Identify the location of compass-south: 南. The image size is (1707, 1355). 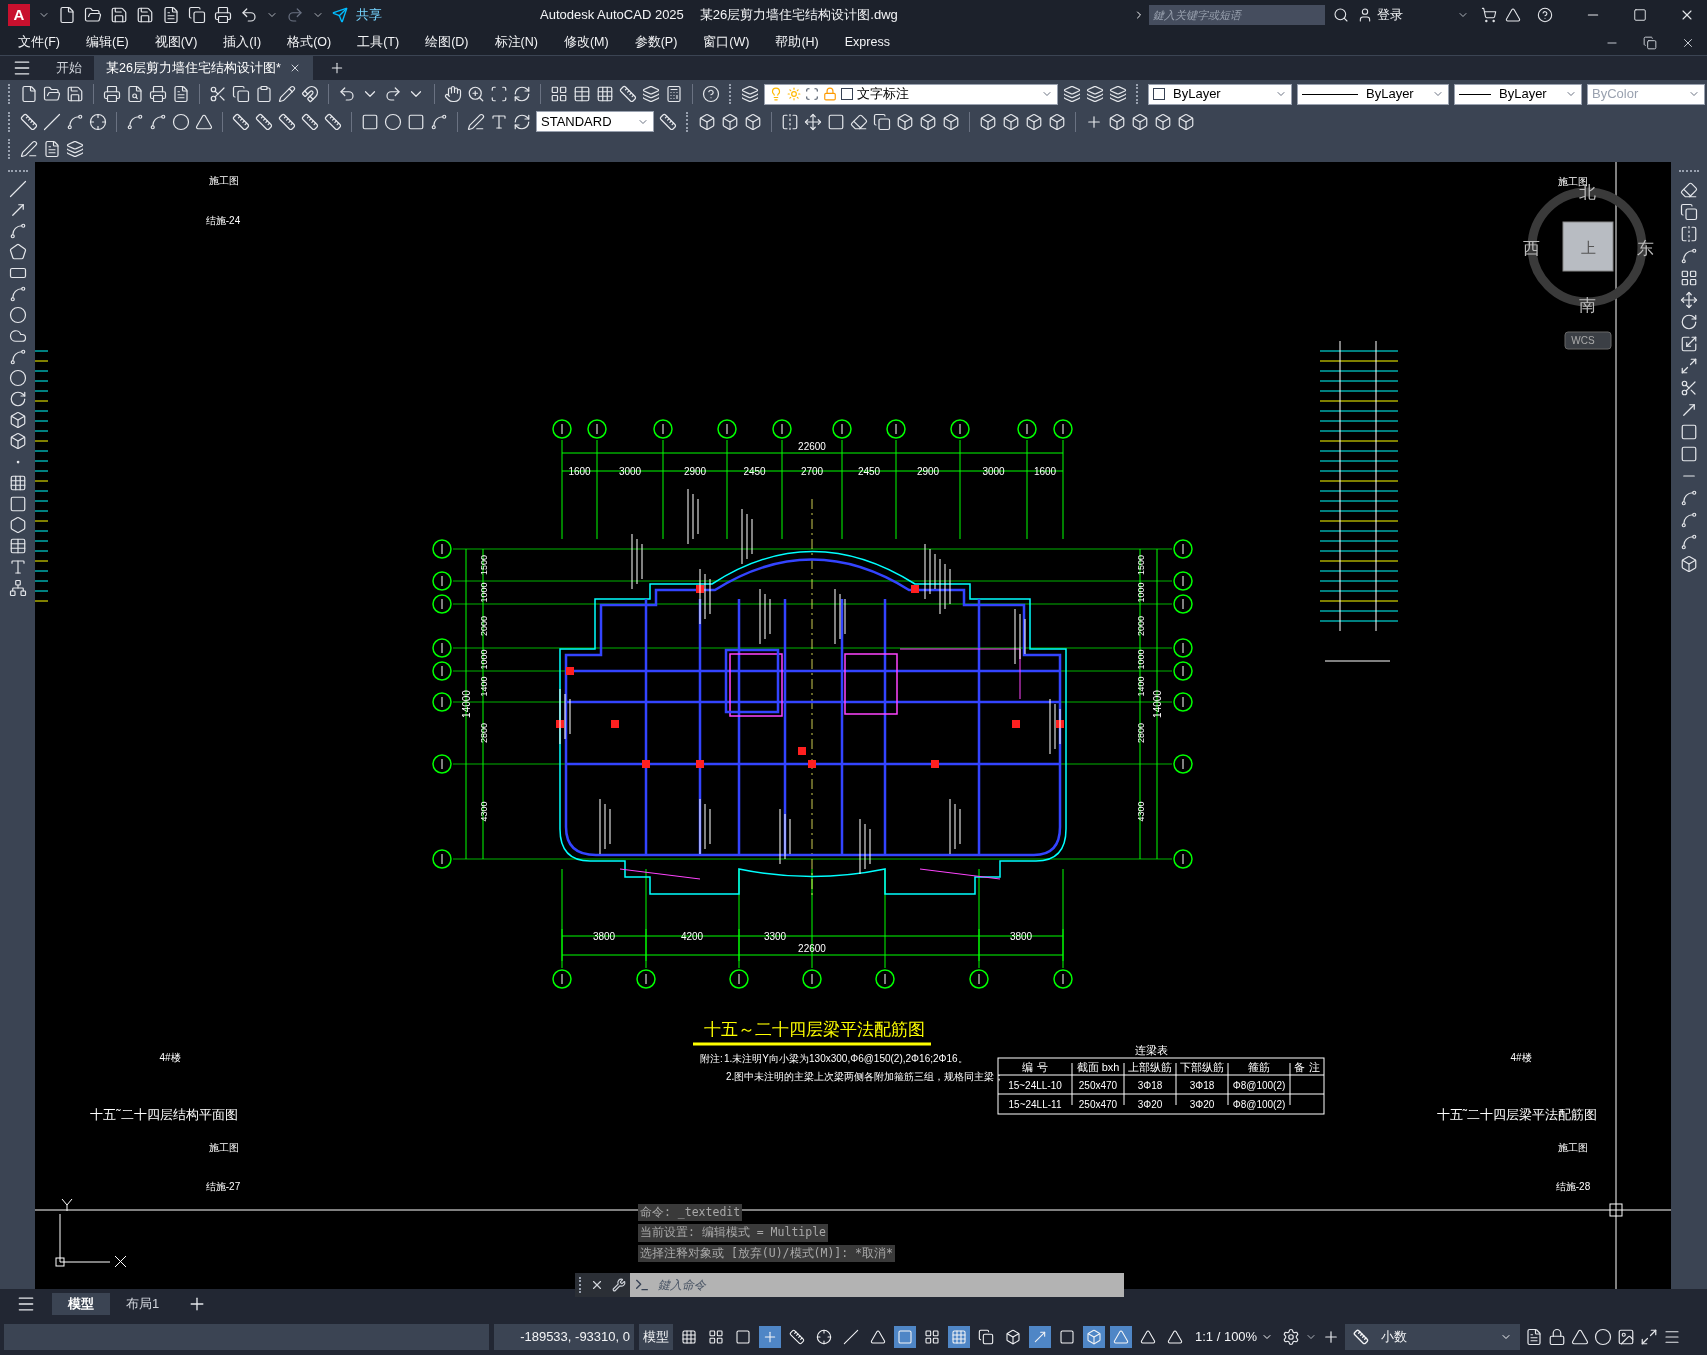
(1587, 305).